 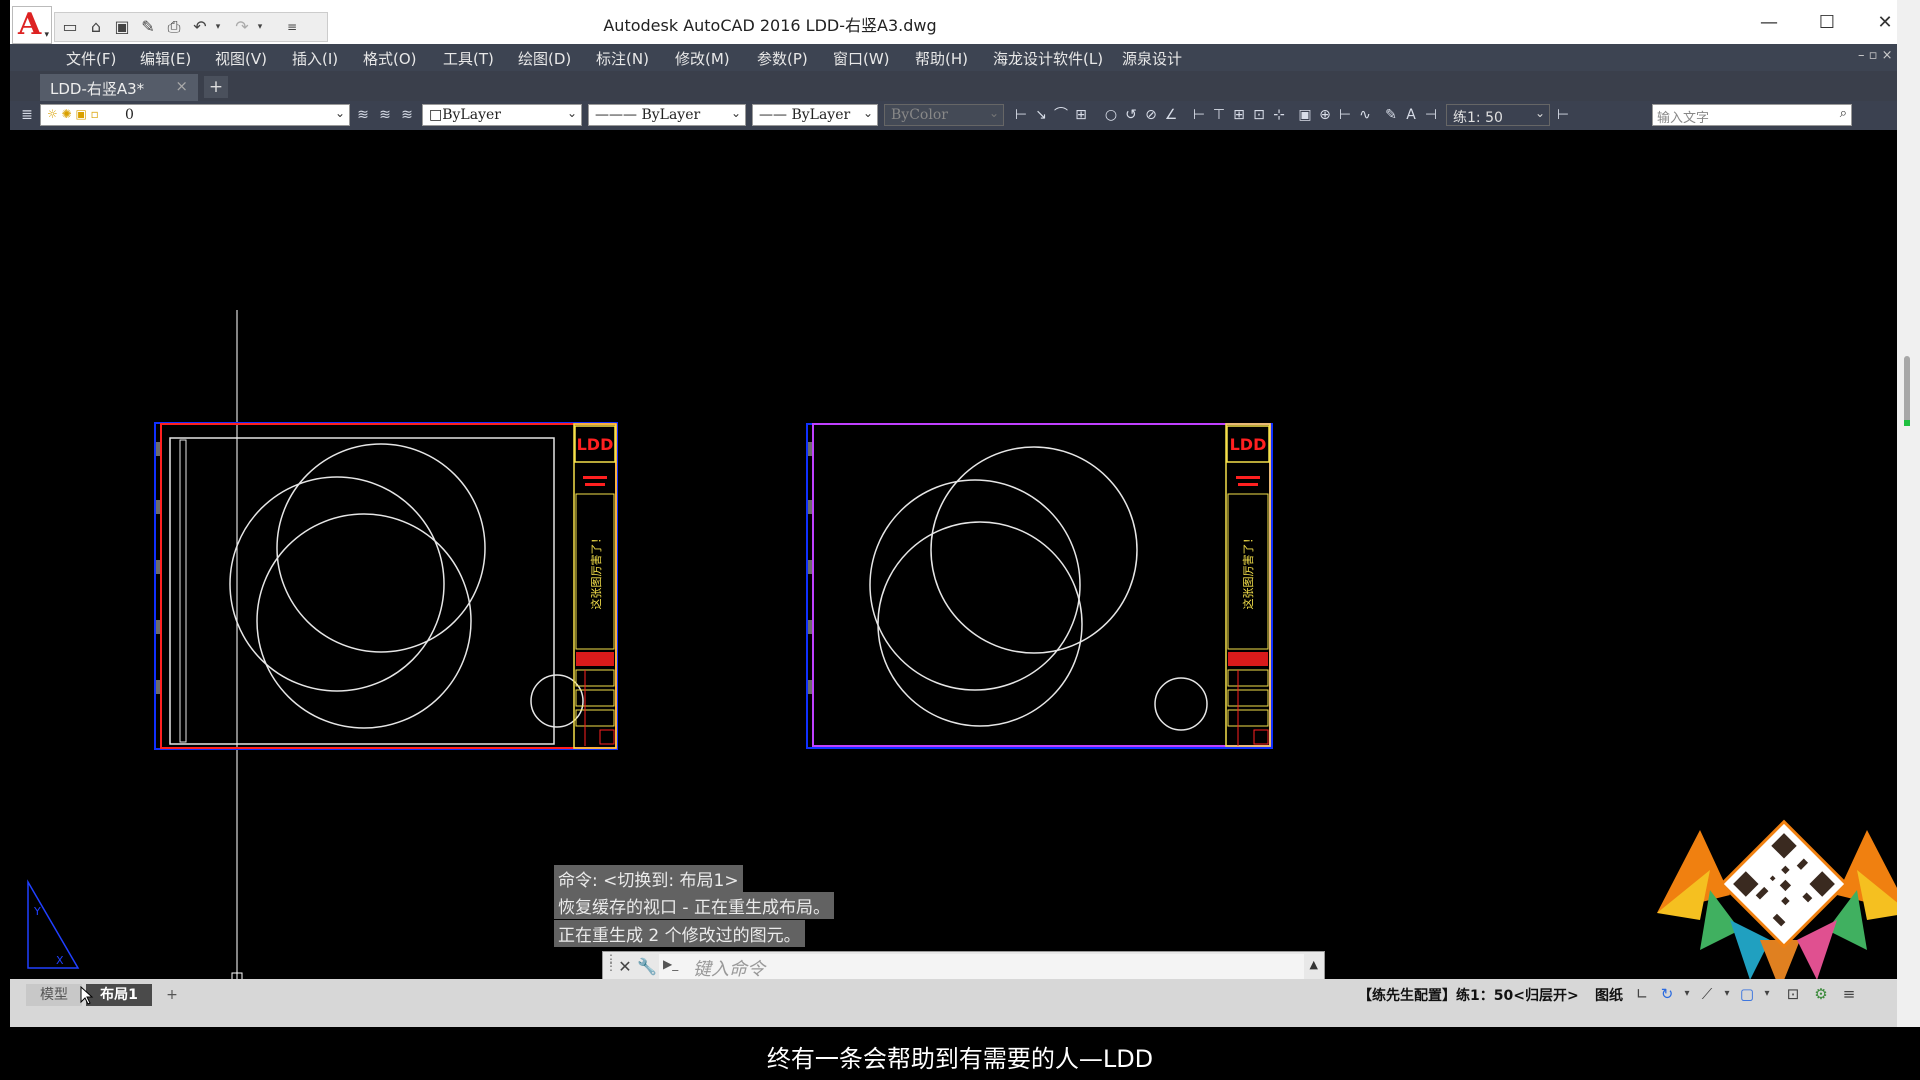 I want to click on osnap-tracking-icon: ⟋, so click(x=1707, y=994).